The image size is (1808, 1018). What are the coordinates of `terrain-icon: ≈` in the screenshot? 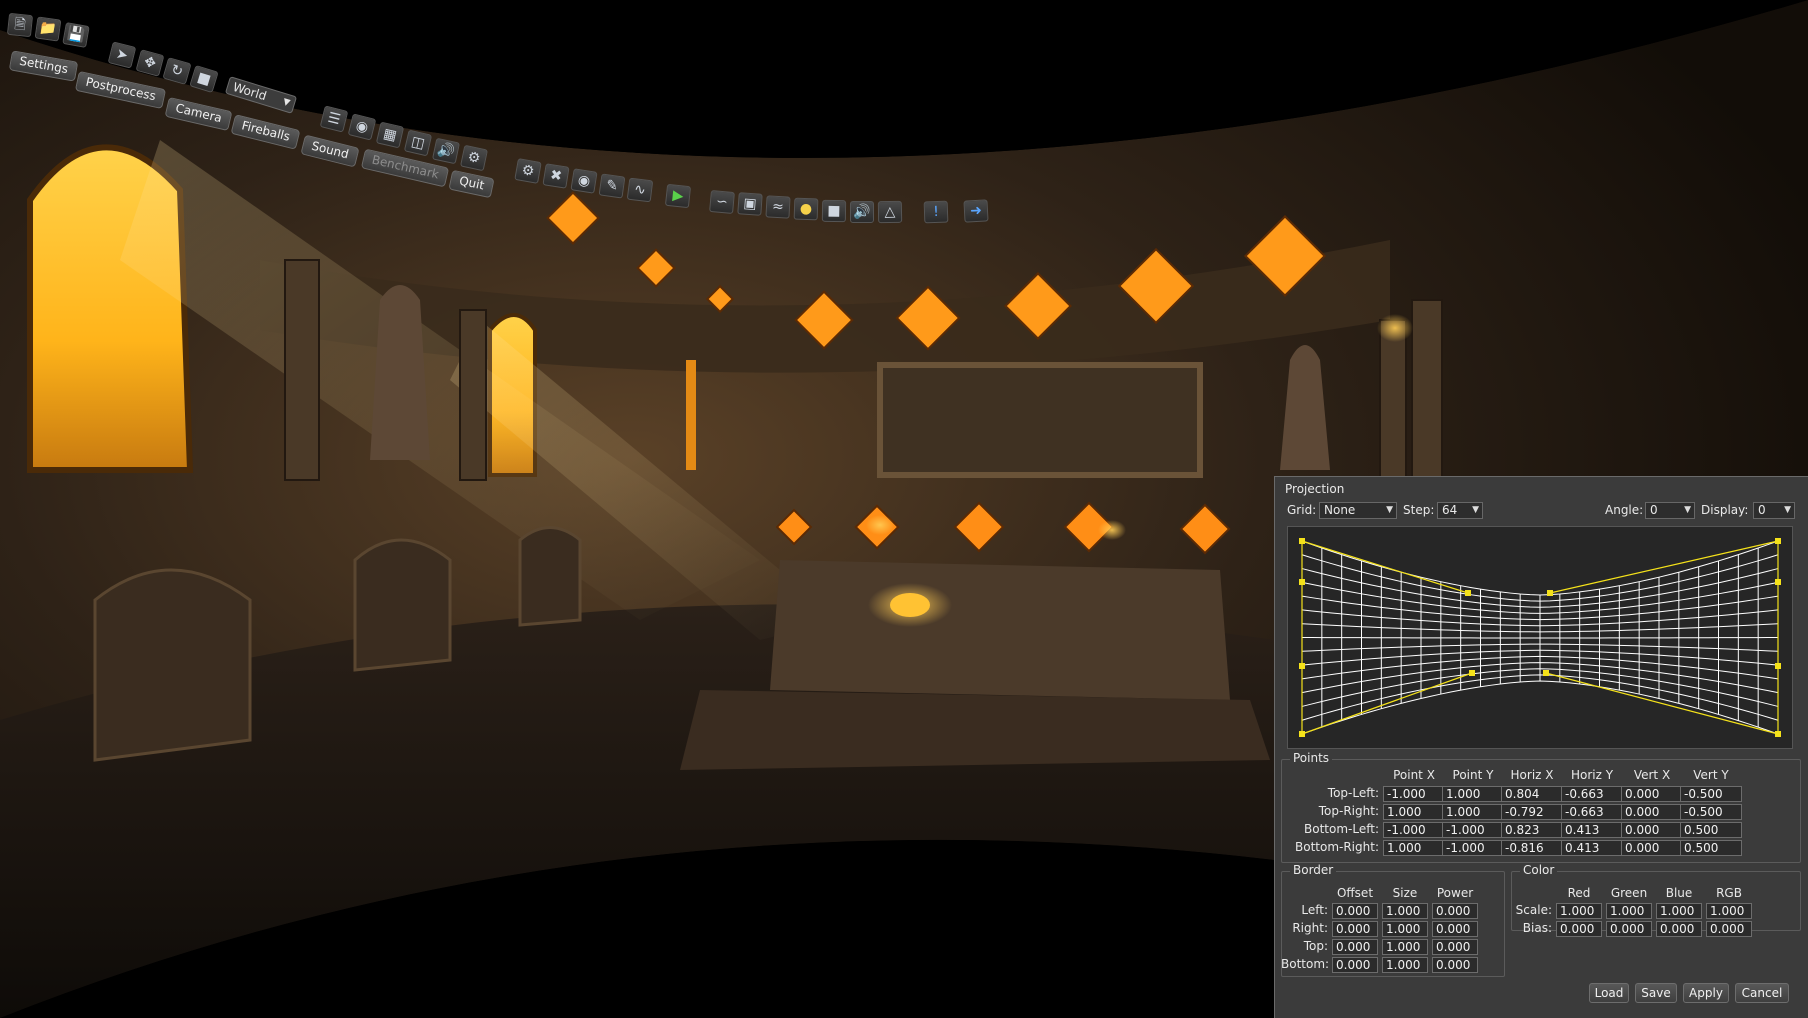 It's located at (778, 207).